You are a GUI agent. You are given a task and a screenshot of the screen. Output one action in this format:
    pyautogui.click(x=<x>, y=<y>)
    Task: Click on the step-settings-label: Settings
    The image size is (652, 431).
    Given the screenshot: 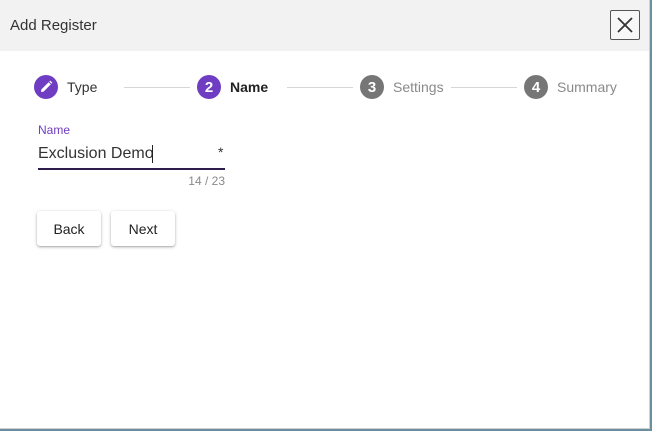 What is the action you would take?
    pyautogui.click(x=418, y=87)
    